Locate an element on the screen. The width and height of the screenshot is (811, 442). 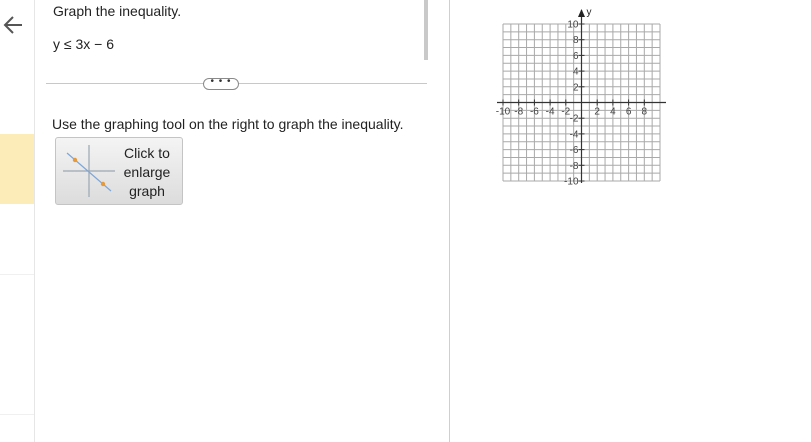
enlarge-graph-label: Click to enlarge graph is located at coordinates (147, 172).